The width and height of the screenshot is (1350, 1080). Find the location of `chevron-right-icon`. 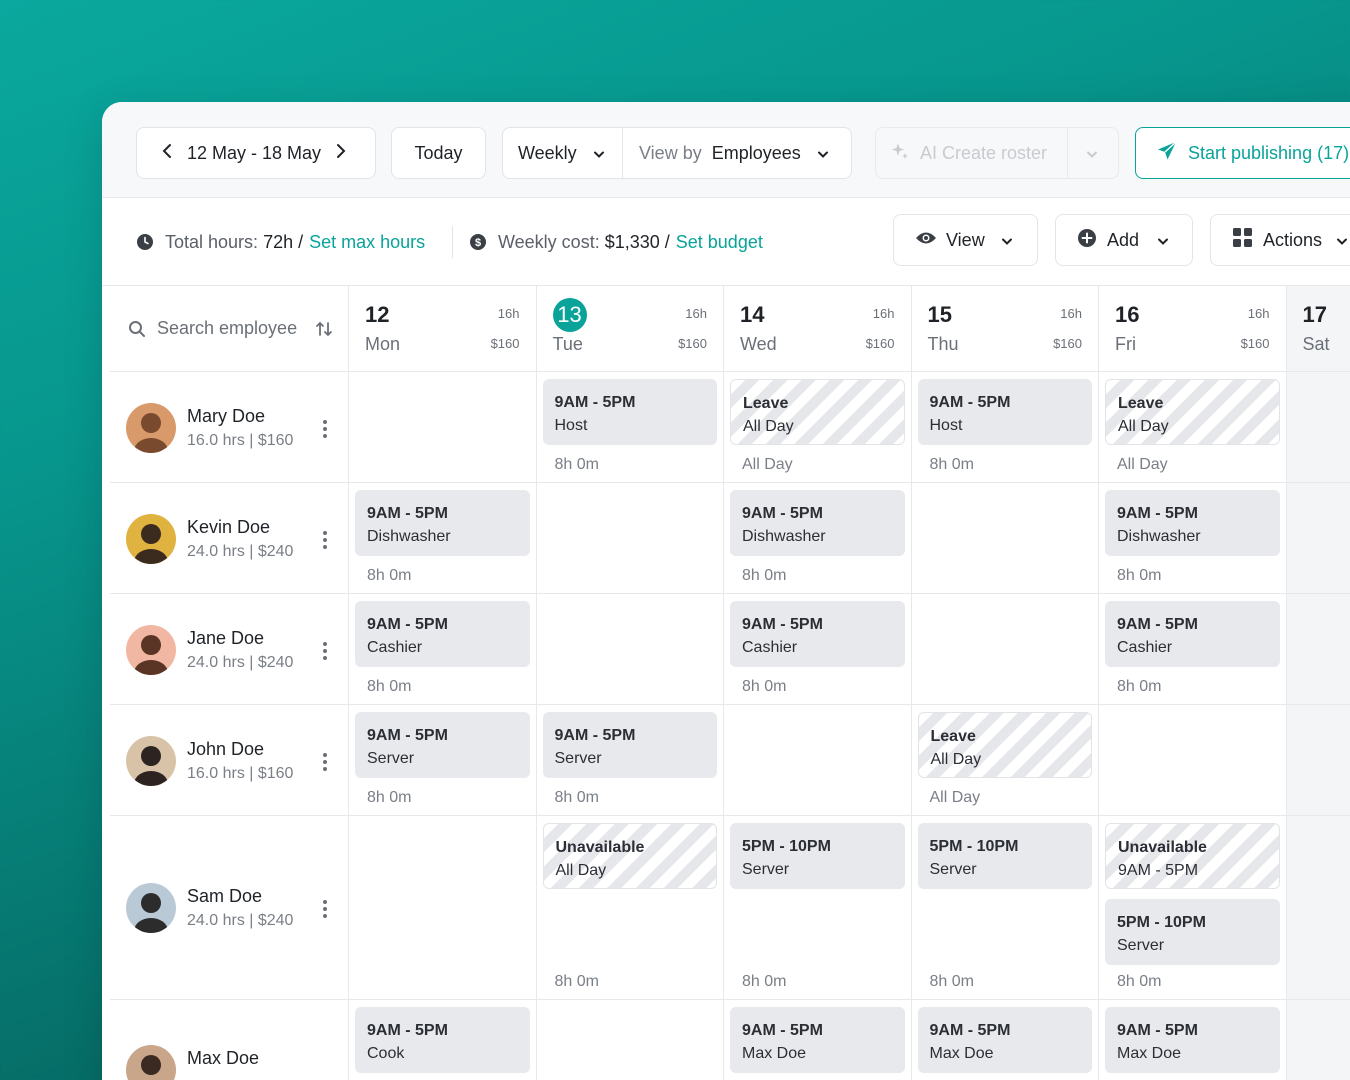

chevron-right-icon is located at coordinates (343, 153).